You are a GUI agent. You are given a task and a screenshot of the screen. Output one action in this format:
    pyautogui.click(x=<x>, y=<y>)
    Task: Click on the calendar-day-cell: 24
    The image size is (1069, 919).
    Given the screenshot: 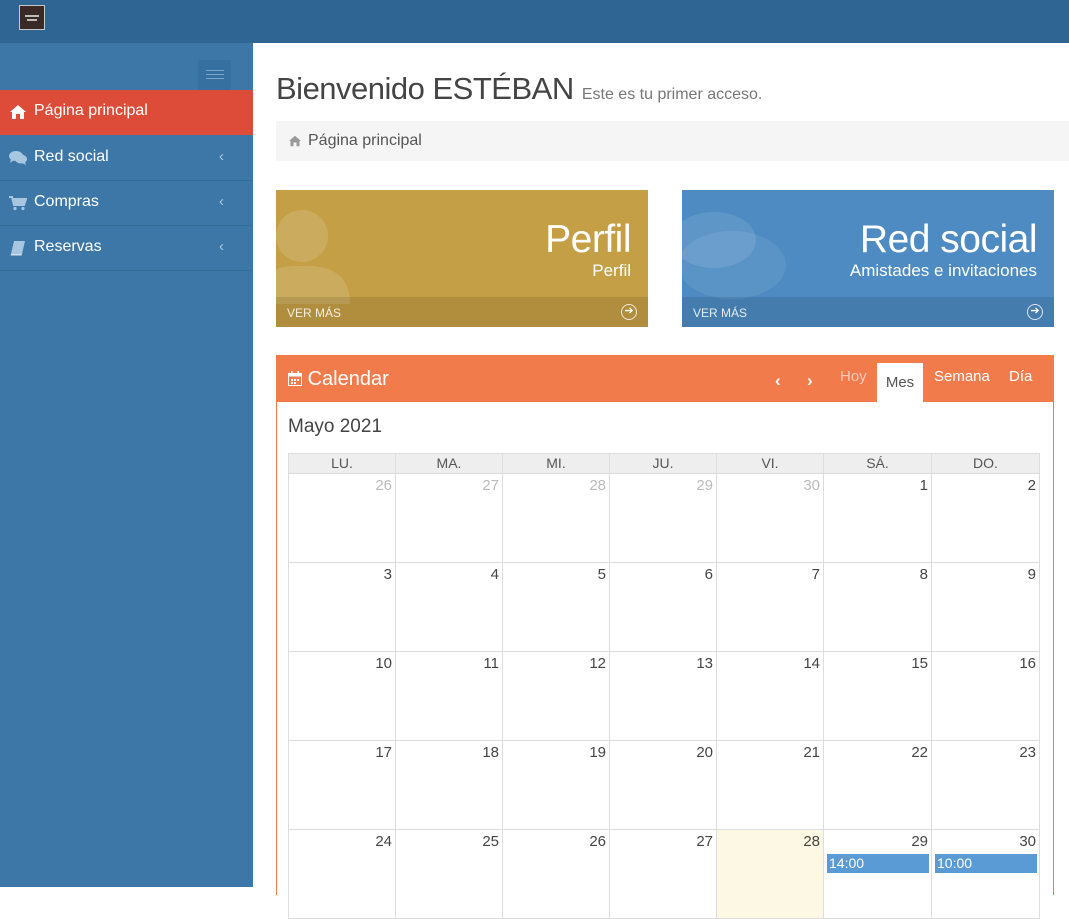 What is the action you would take?
    pyautogui.click(x=342, y=874)
    